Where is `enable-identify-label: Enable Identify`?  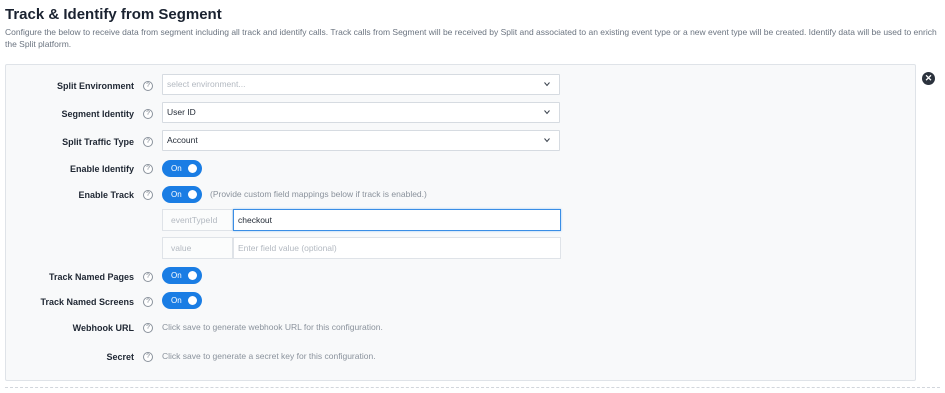
enable-identify-label: Enable Identify is located at coordinates (101, 169).